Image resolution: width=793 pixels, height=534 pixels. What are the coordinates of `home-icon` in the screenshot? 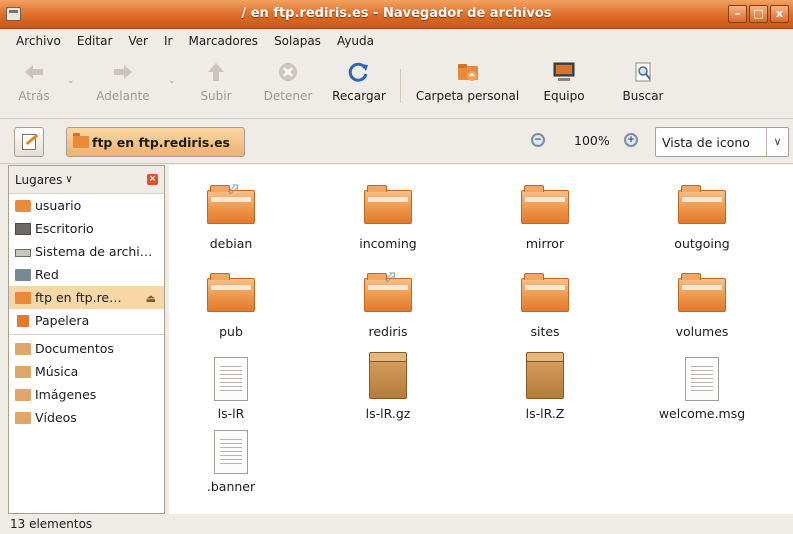 It's located at (23, 205).